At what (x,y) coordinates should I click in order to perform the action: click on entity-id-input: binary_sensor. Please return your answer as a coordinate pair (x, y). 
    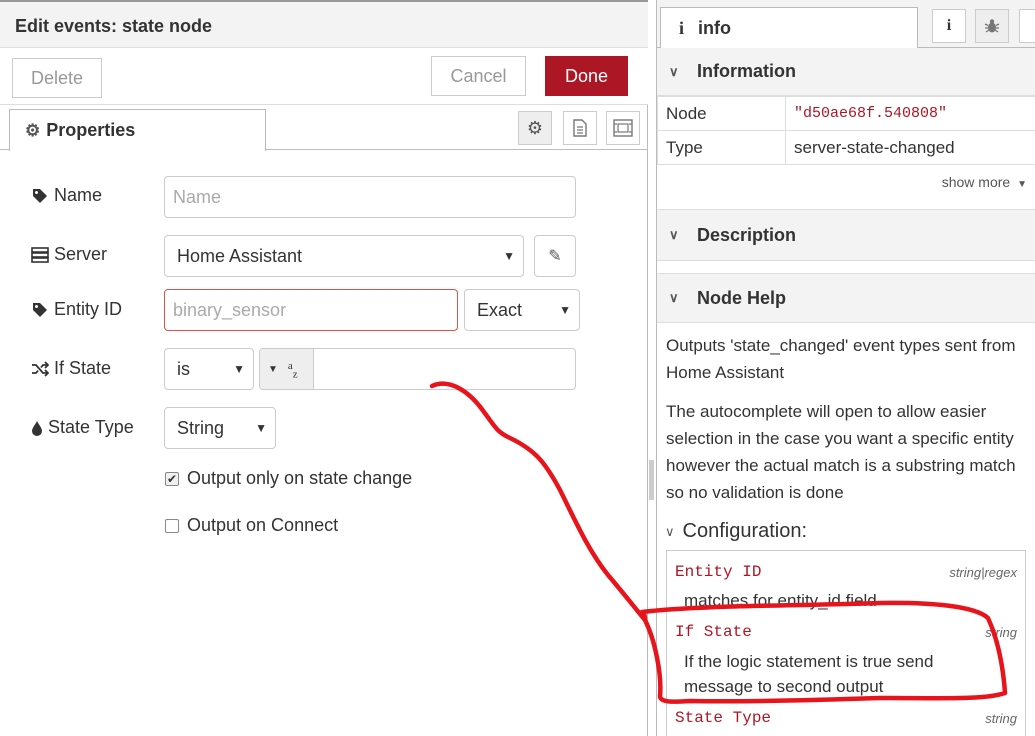
    Looking at the image, I should click on (311, 310).